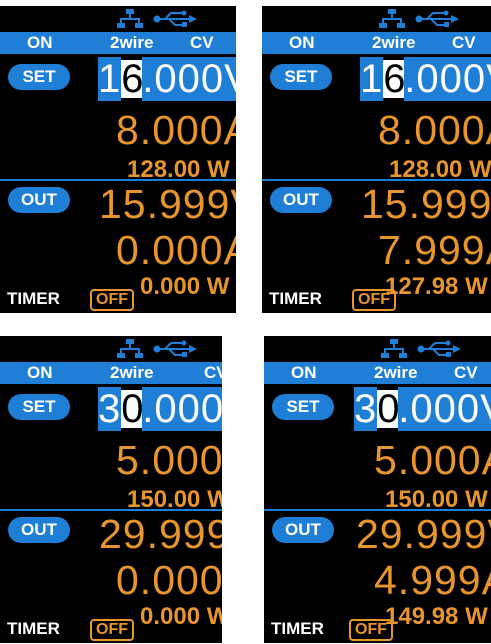 This screenshot has width=491, height=644. I want to click on out-power: 127.98 W, so click(436, 286).